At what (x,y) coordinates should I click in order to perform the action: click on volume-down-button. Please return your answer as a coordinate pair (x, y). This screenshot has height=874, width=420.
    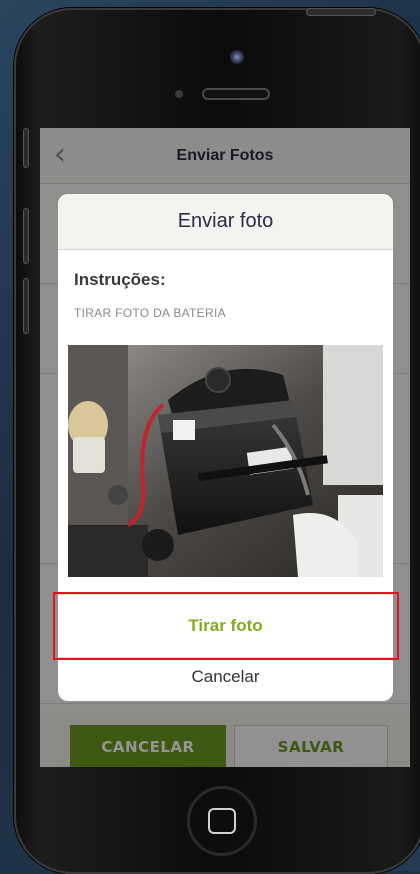
    Looking at the image, I should click on (26, 306).